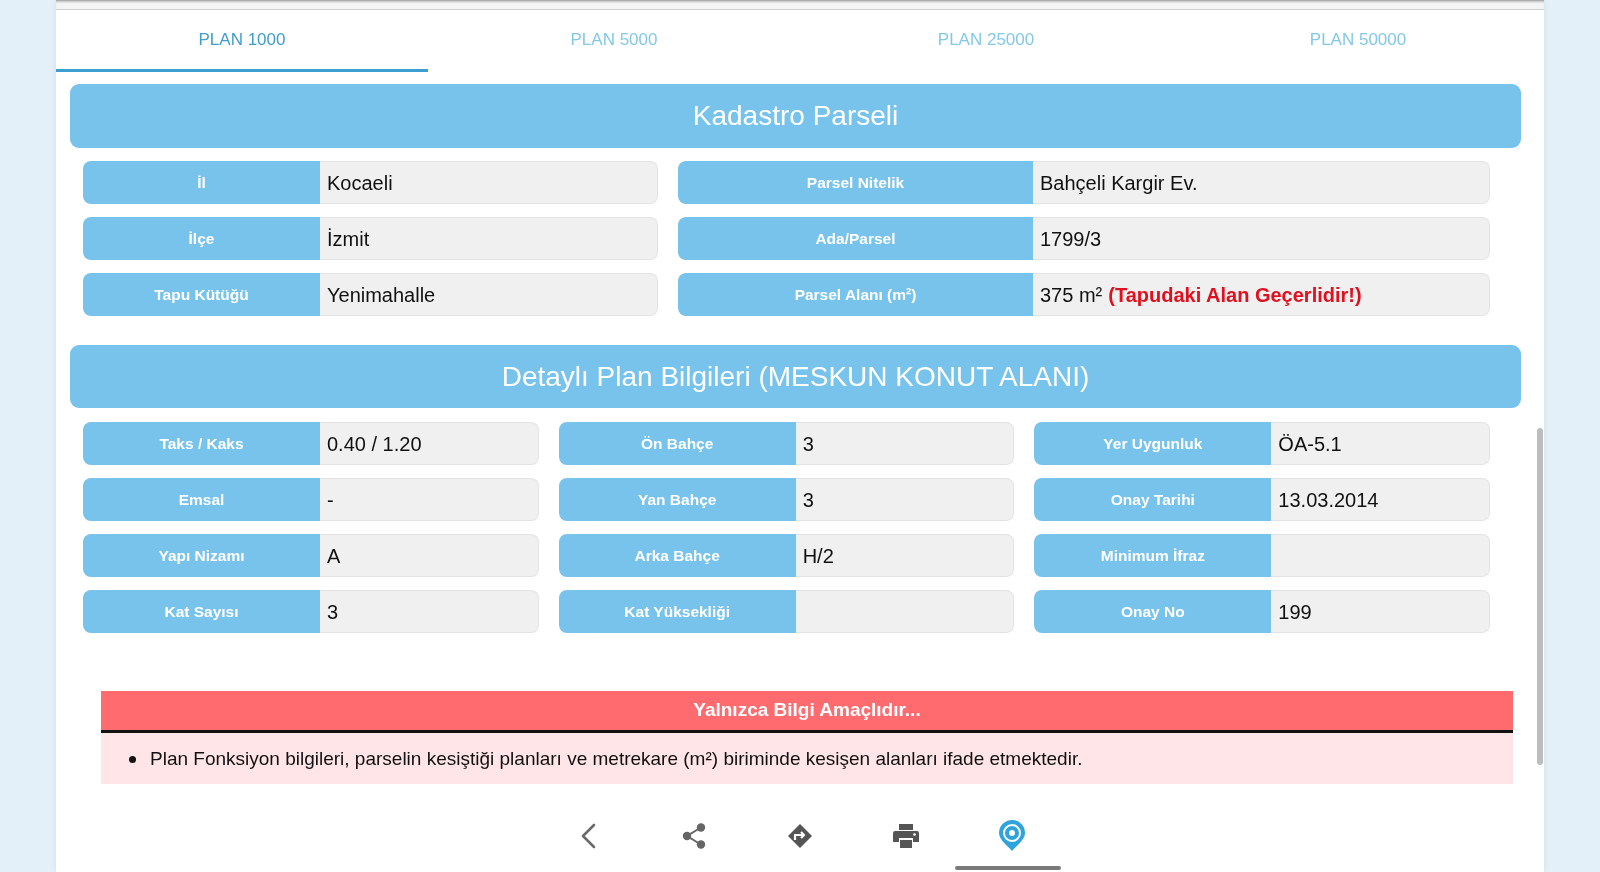 This screenshot has width=1600, height=872. What do you see at coordinates (374, 444) in the screenshot?
I see `field-value: 0.40 / 1.20` at bounding box center [374, 444].